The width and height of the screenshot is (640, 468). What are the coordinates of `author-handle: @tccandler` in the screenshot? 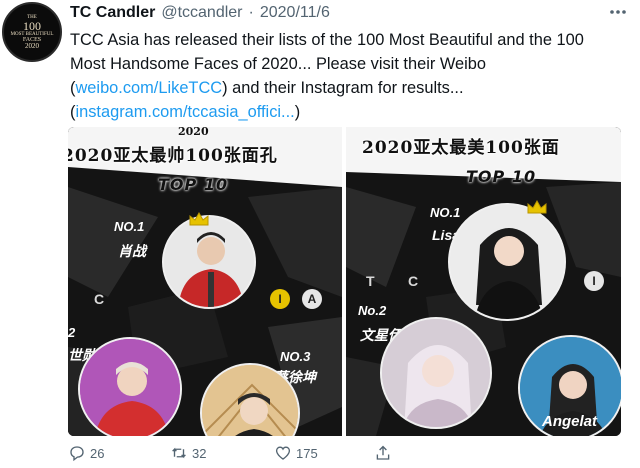 It's located at (201, 13).